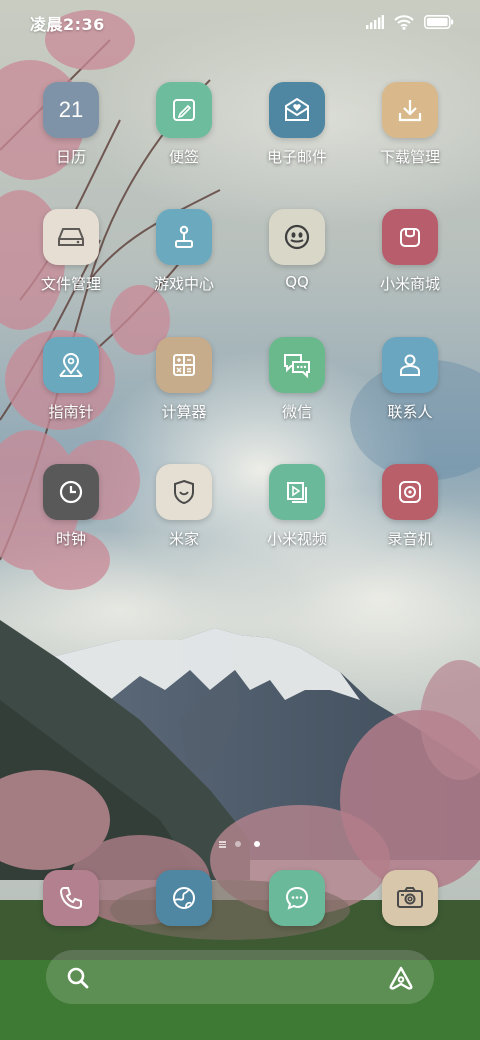  Describe the element at coordinates (70, 157) in the screenshot. I see `app-label: 日历` at that location.